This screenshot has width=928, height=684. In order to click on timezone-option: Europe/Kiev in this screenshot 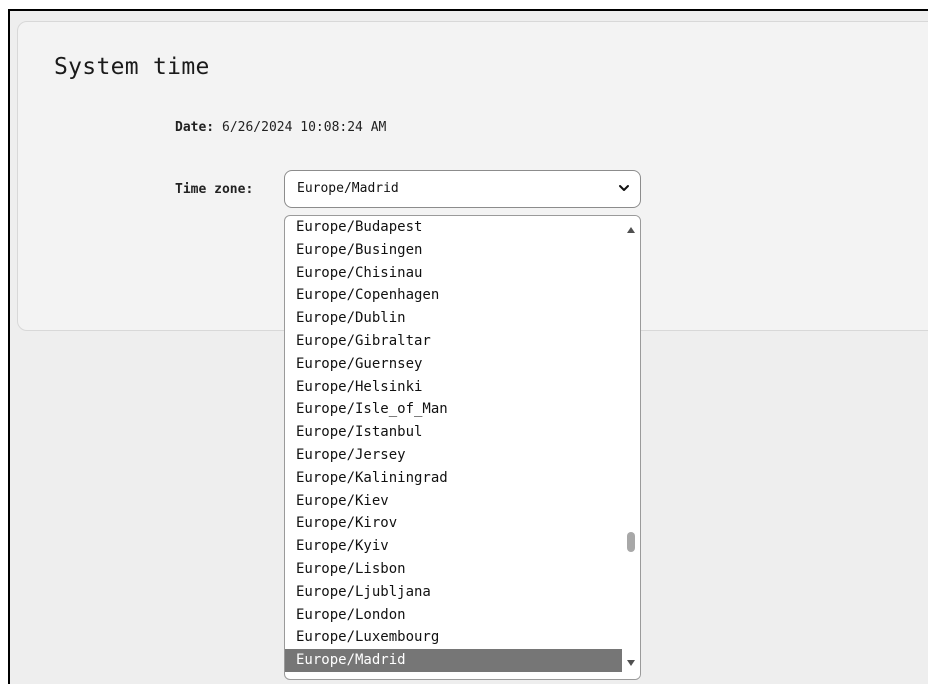, I will do `click(453, 501)`.